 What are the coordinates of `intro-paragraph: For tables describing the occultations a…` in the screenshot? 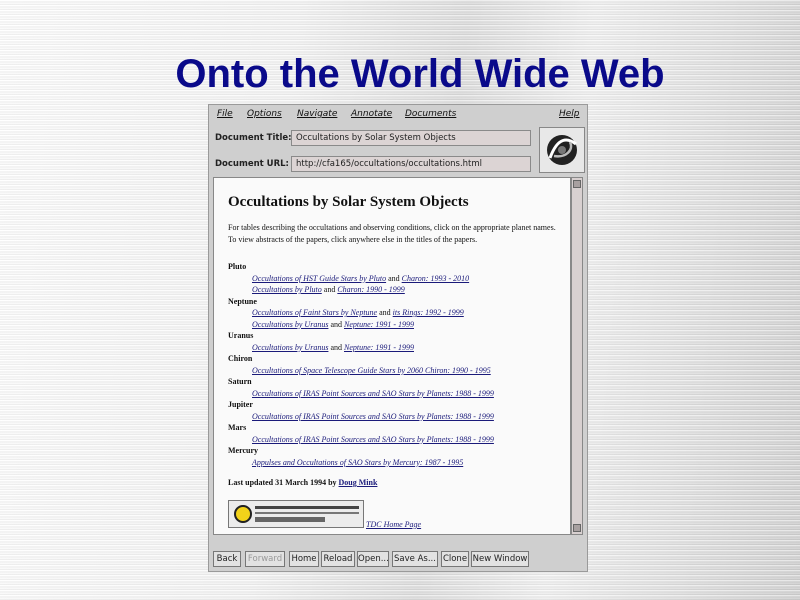 It's located at (392, 233).